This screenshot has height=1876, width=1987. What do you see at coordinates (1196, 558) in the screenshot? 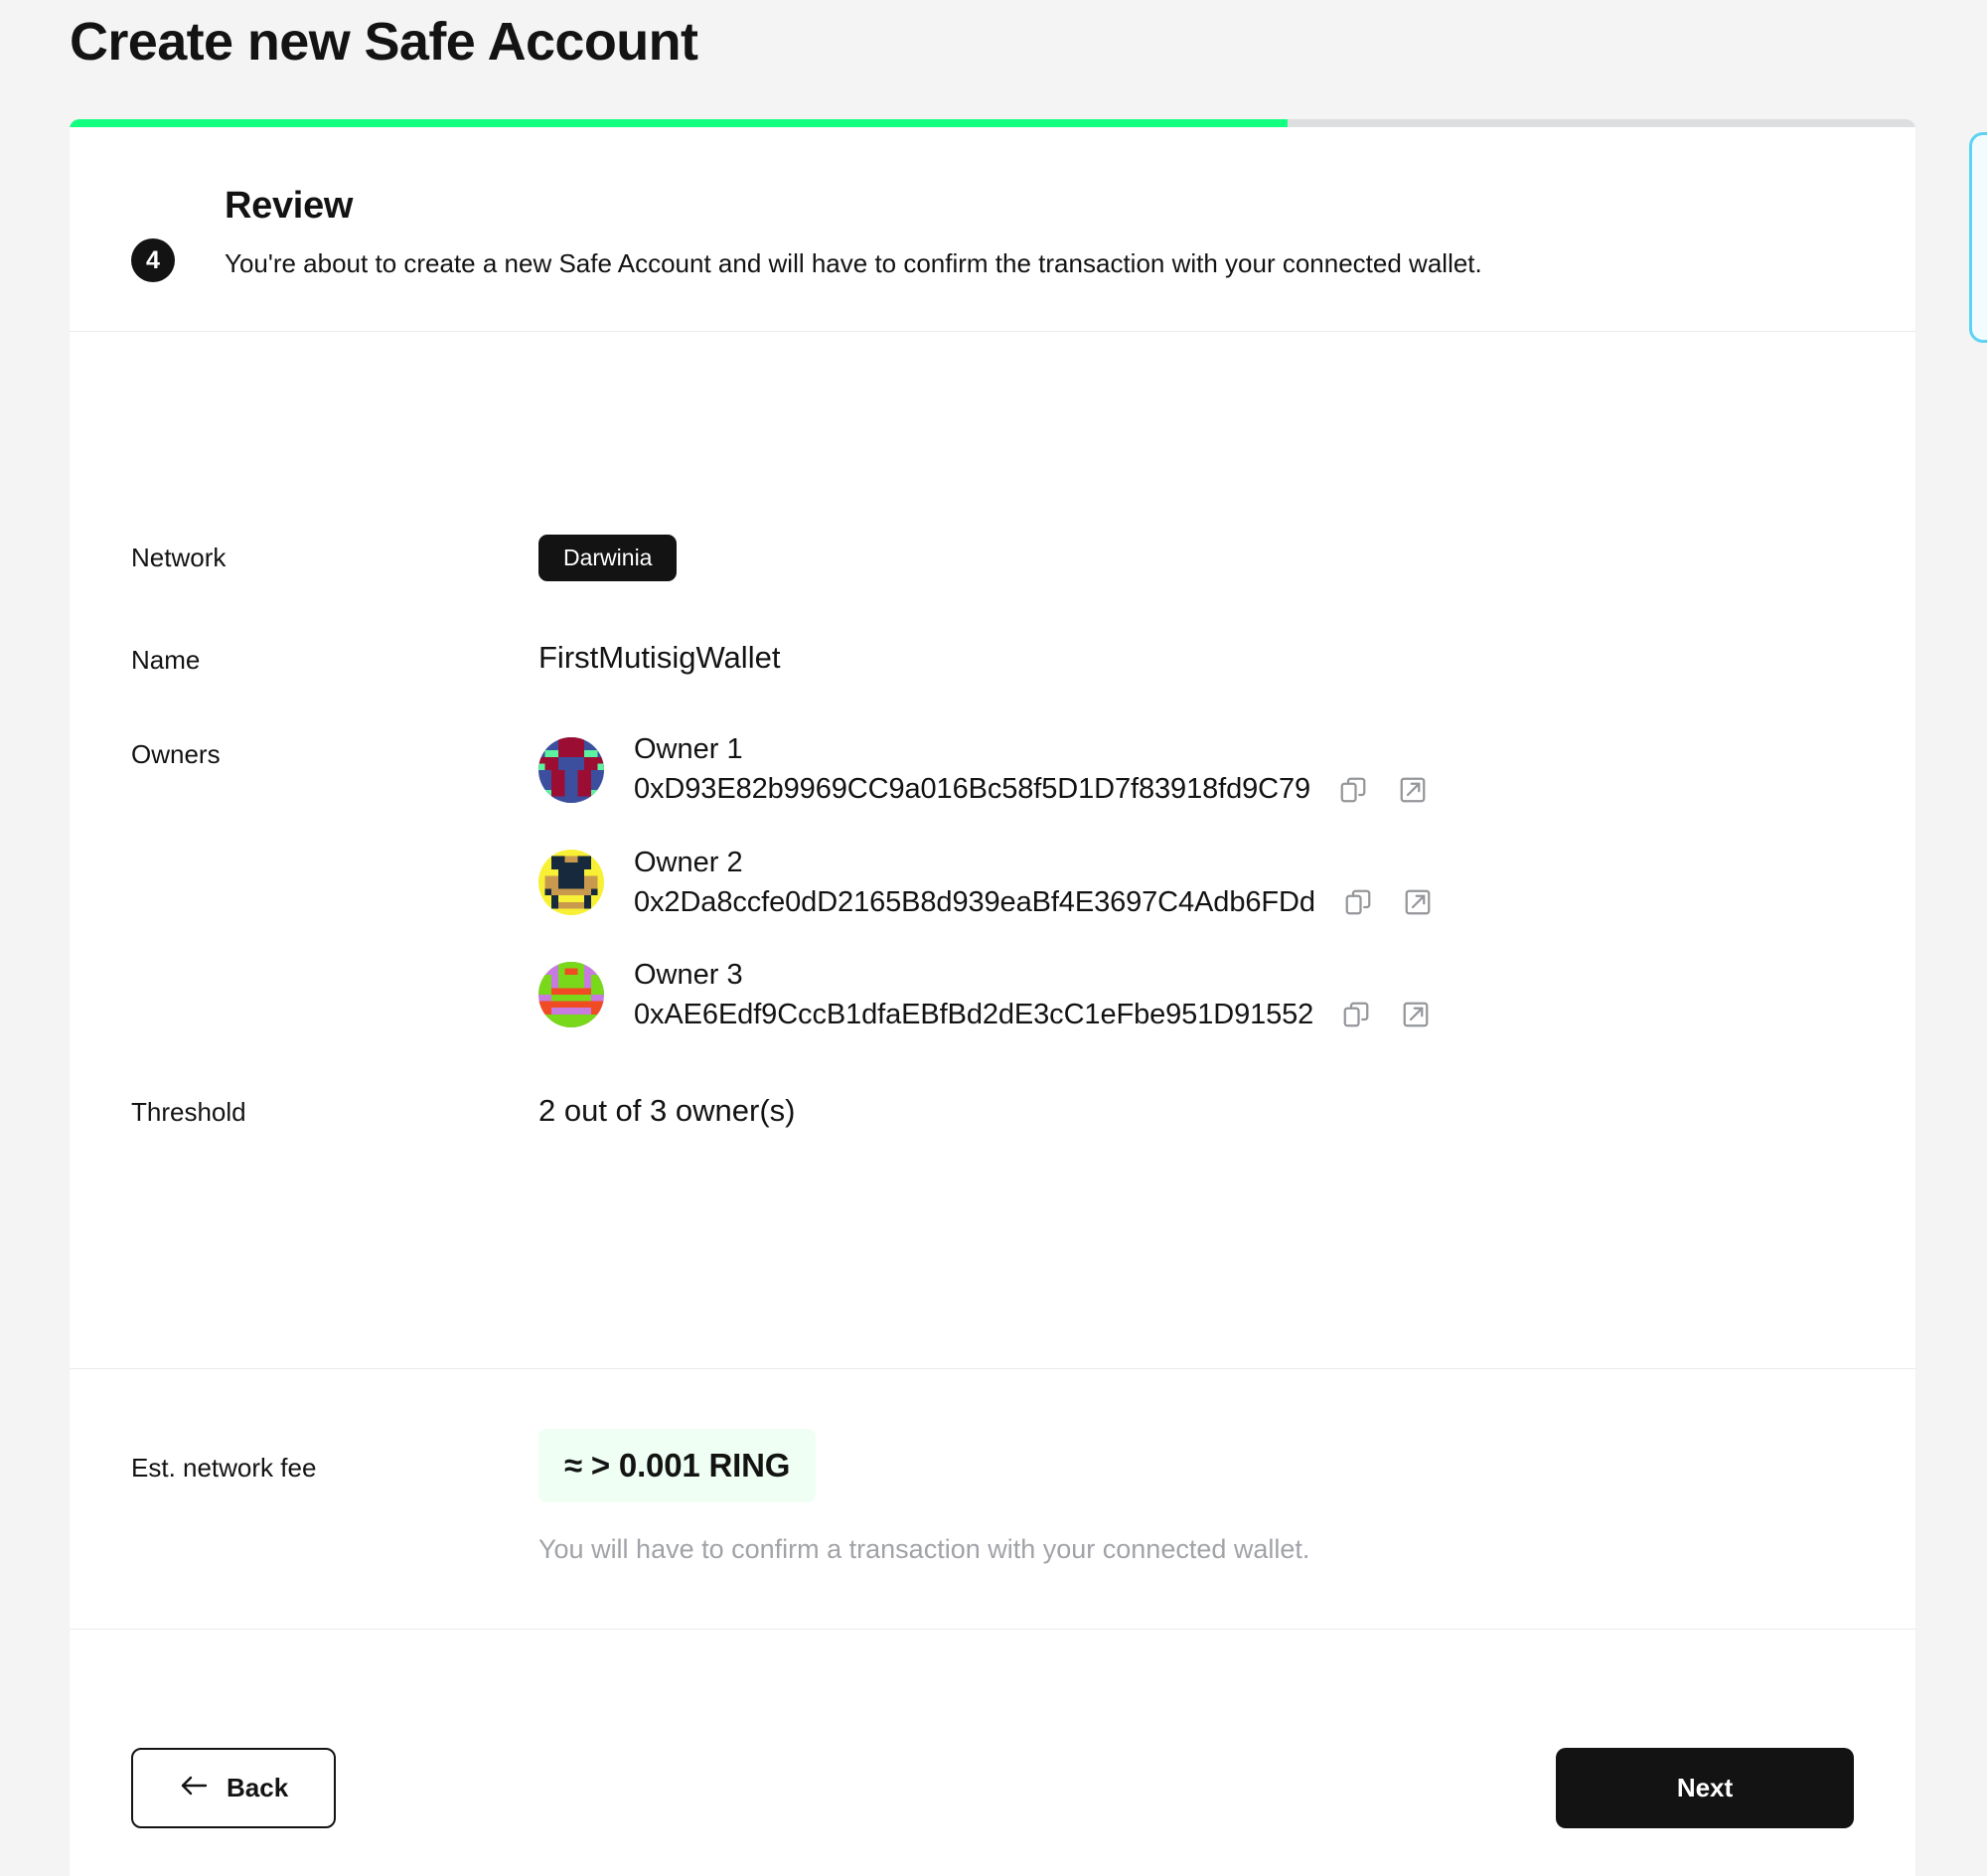
I see `network-value: Darwinia` at bounding box center [1196, 558].